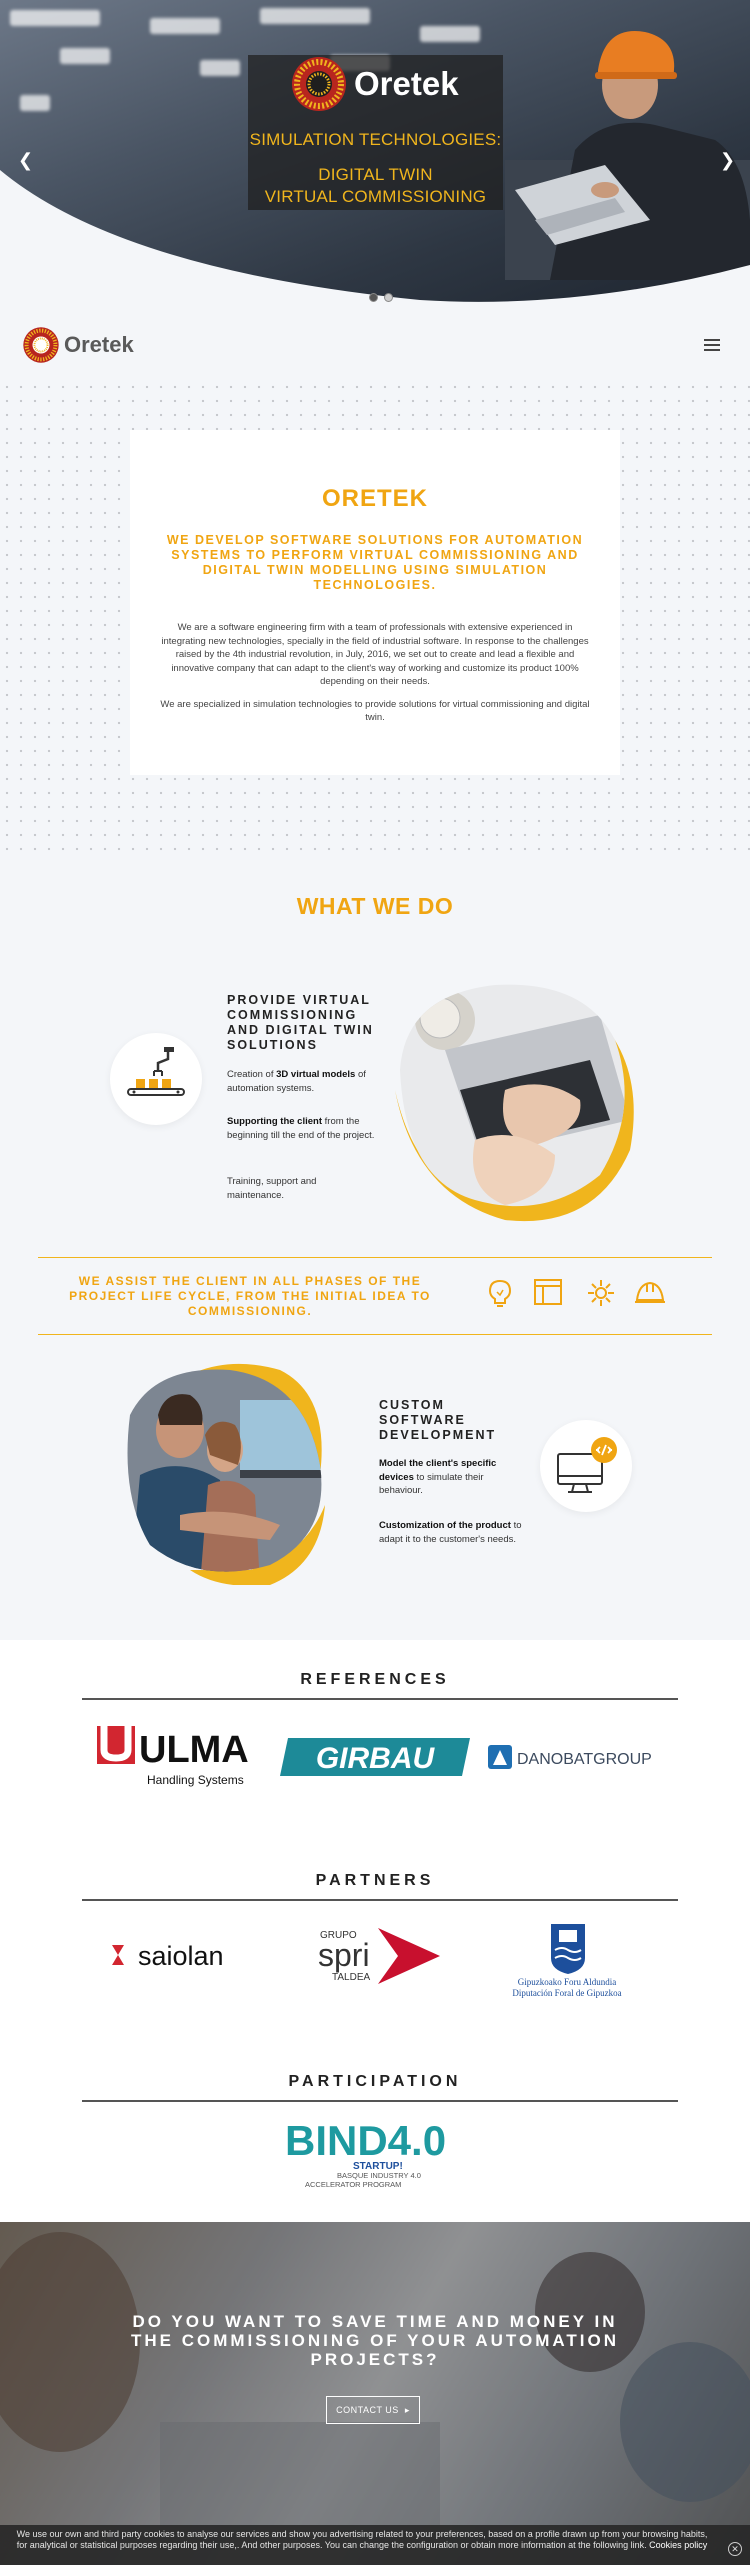  I want to click on contact-us-button: CONTACT US ▸, so click(373, 2410).